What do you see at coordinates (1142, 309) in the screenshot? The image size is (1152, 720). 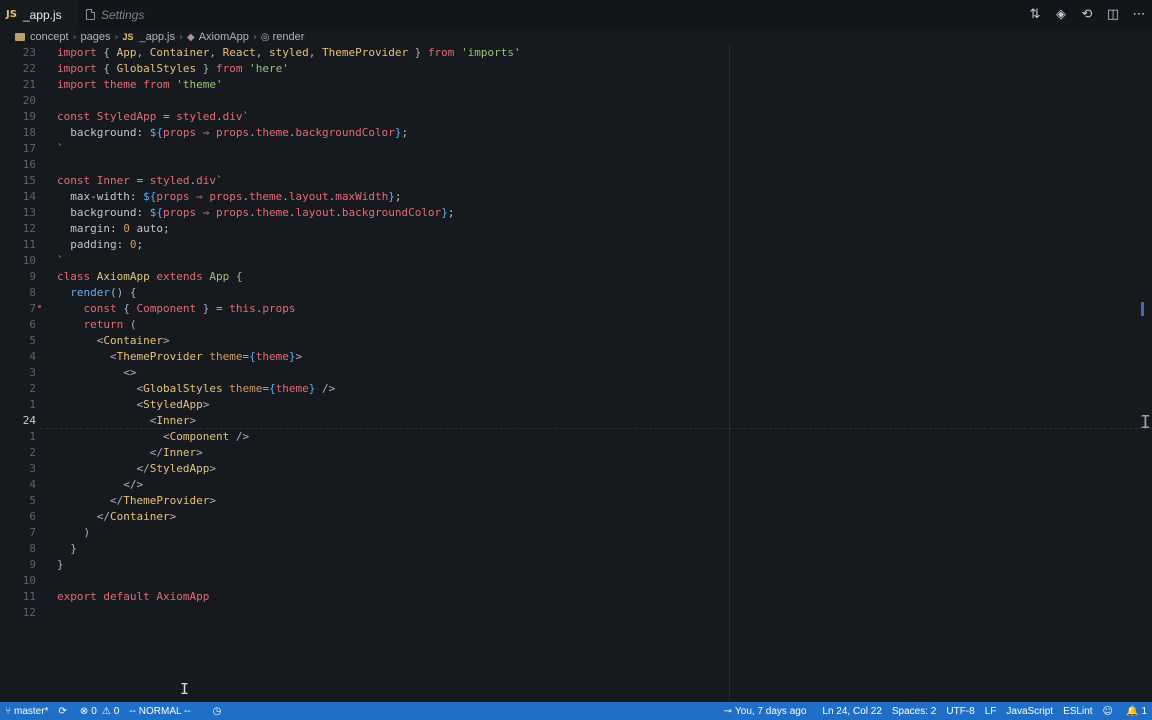 I see `scrollbar-marker` at bounding box center [1142, 309].